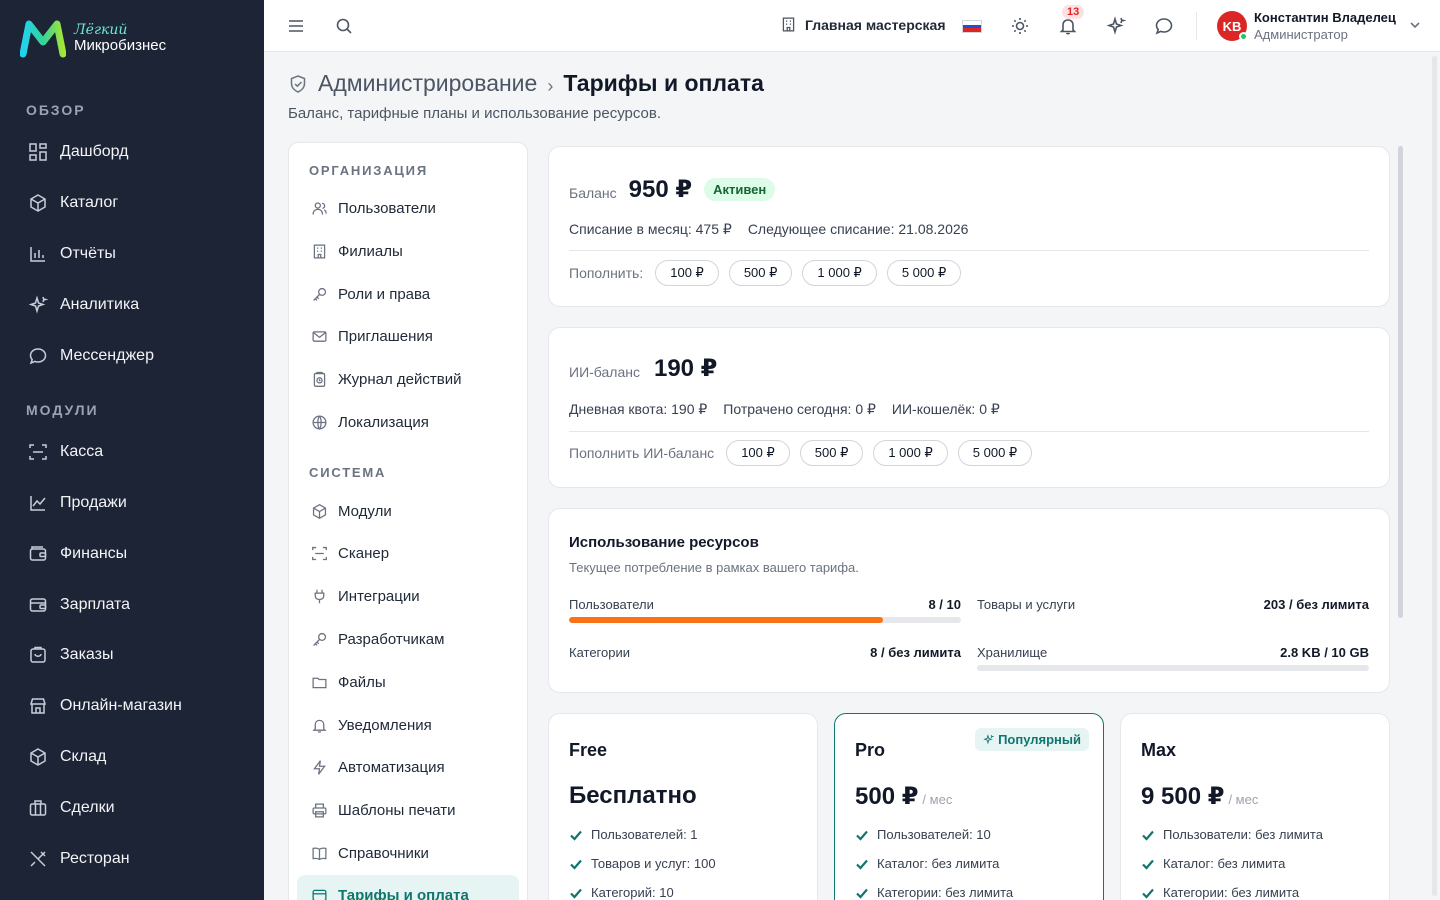  I want to click on sidebar-item-analytics: Аналитика, so click(83, 305).